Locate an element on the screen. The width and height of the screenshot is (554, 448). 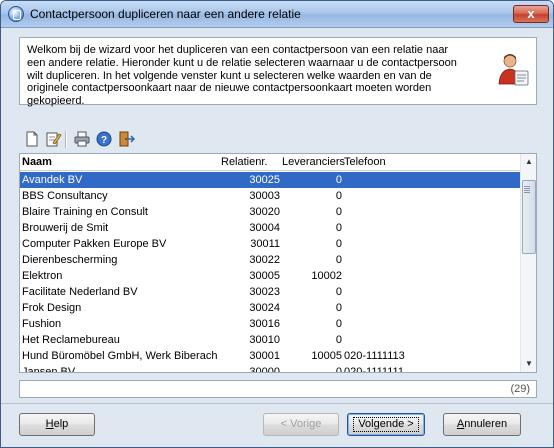
table-row: Fushion 30016 0 is located at coordinates (270, 324).